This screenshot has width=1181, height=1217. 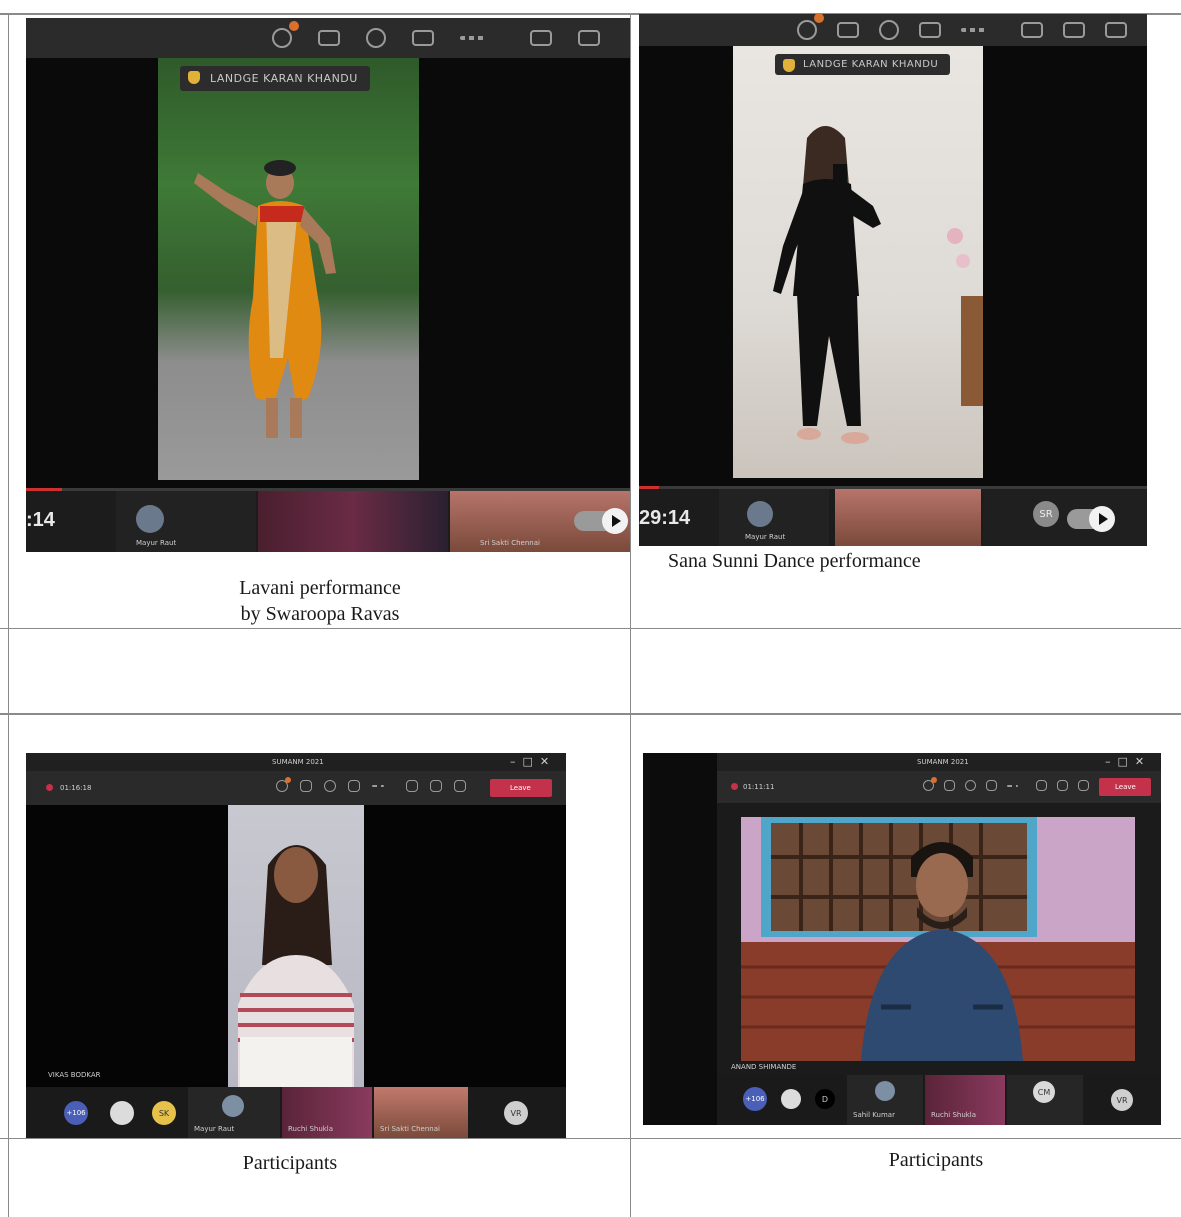 I want to click on right-panel, so click(x=1171, y=939).